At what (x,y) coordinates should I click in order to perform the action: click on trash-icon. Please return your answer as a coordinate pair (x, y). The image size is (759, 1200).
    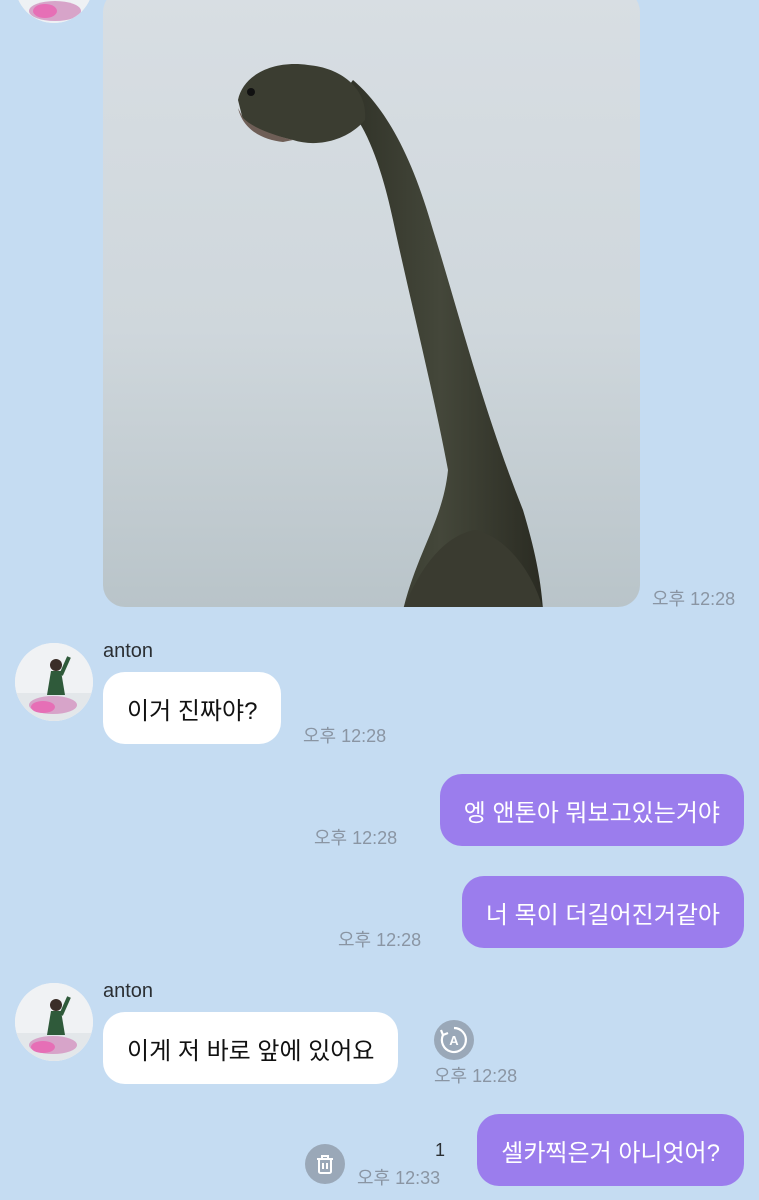
    Looking at the image, I should click on (325, 1164).